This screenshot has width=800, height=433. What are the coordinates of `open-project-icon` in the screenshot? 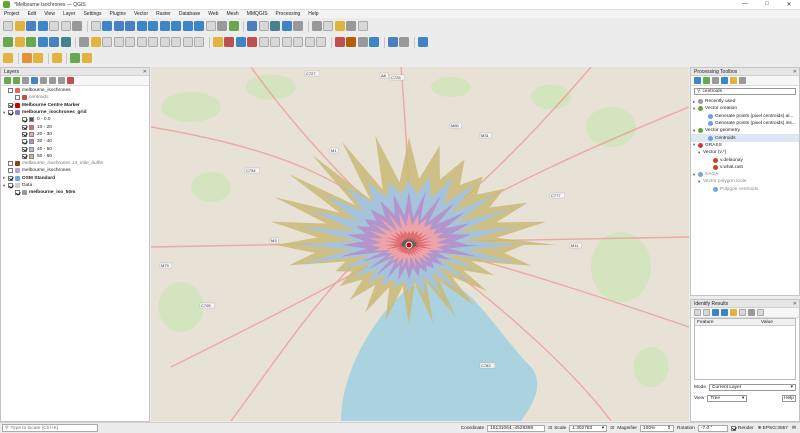 It's located at (19, 26).